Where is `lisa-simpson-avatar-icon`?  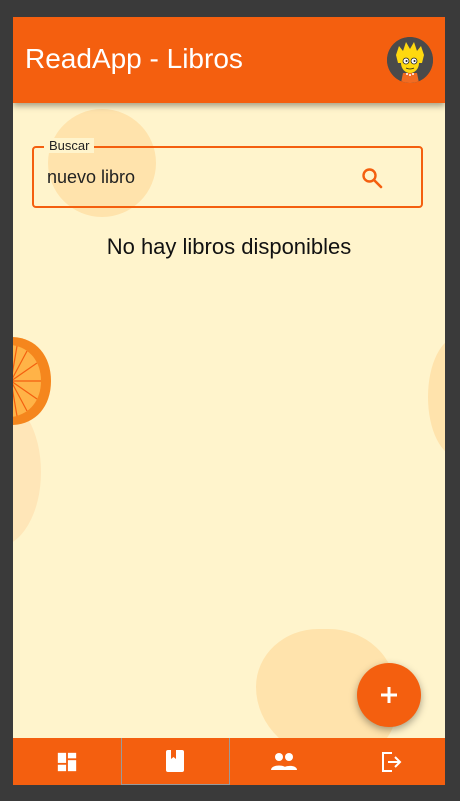
lisa-simpson-avatar-icon is located at coordinates (410, 60).